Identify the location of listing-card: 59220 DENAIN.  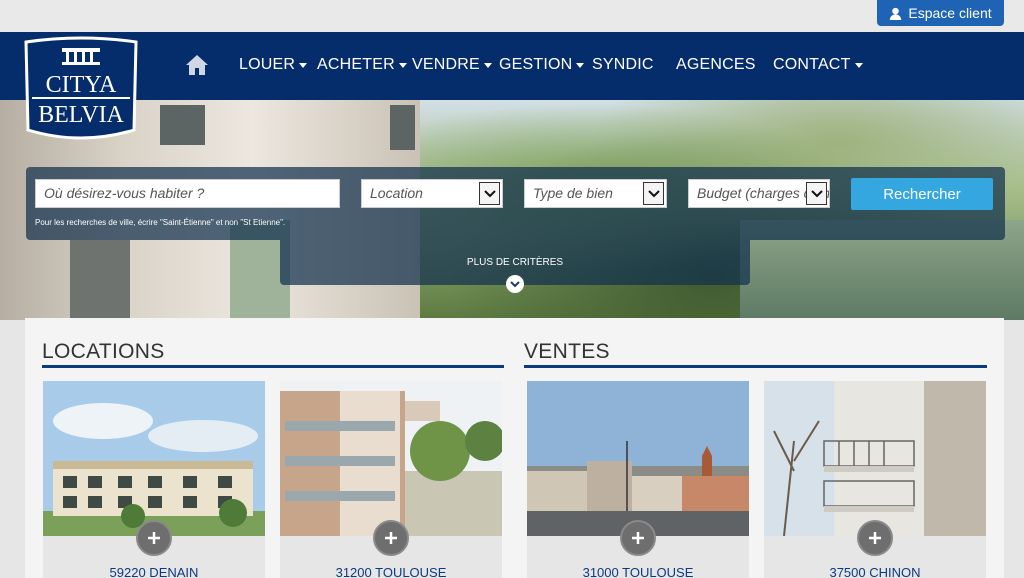
(154, 479).